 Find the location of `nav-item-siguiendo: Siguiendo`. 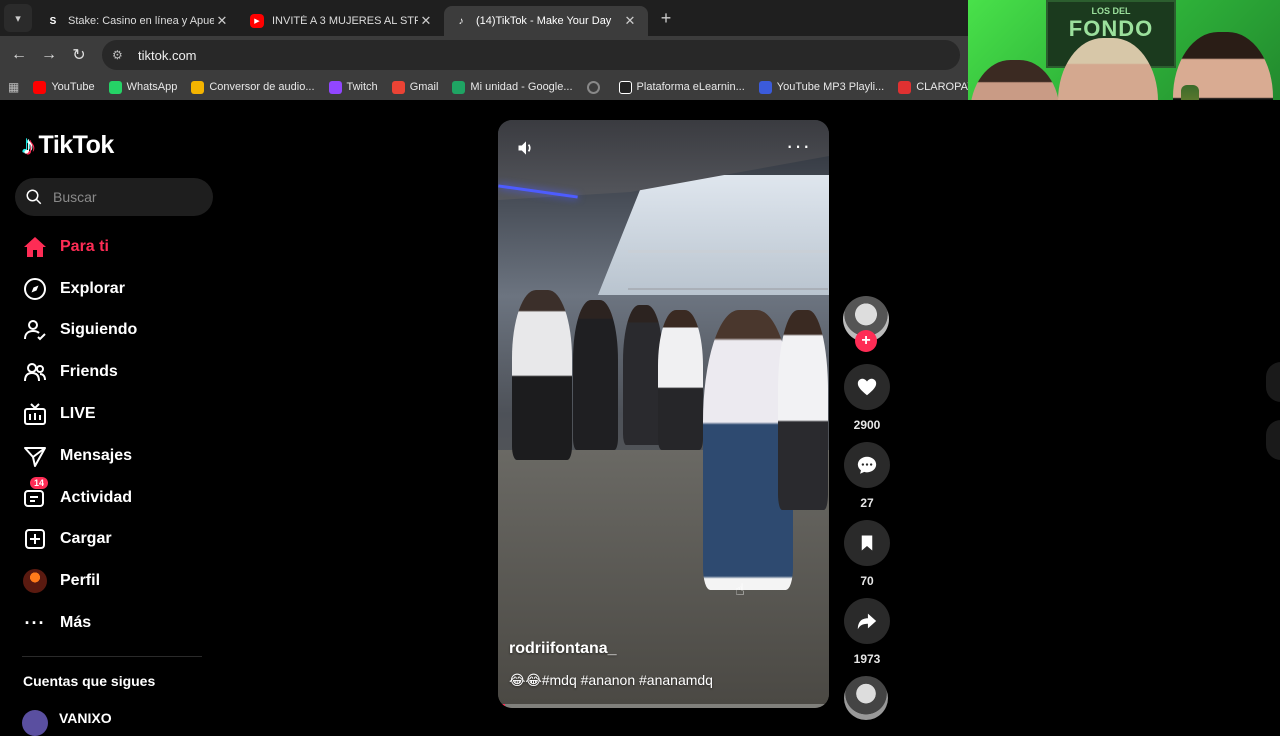

nav-item-siguiendo: Siguiendo is located at coordinates (122, 331).